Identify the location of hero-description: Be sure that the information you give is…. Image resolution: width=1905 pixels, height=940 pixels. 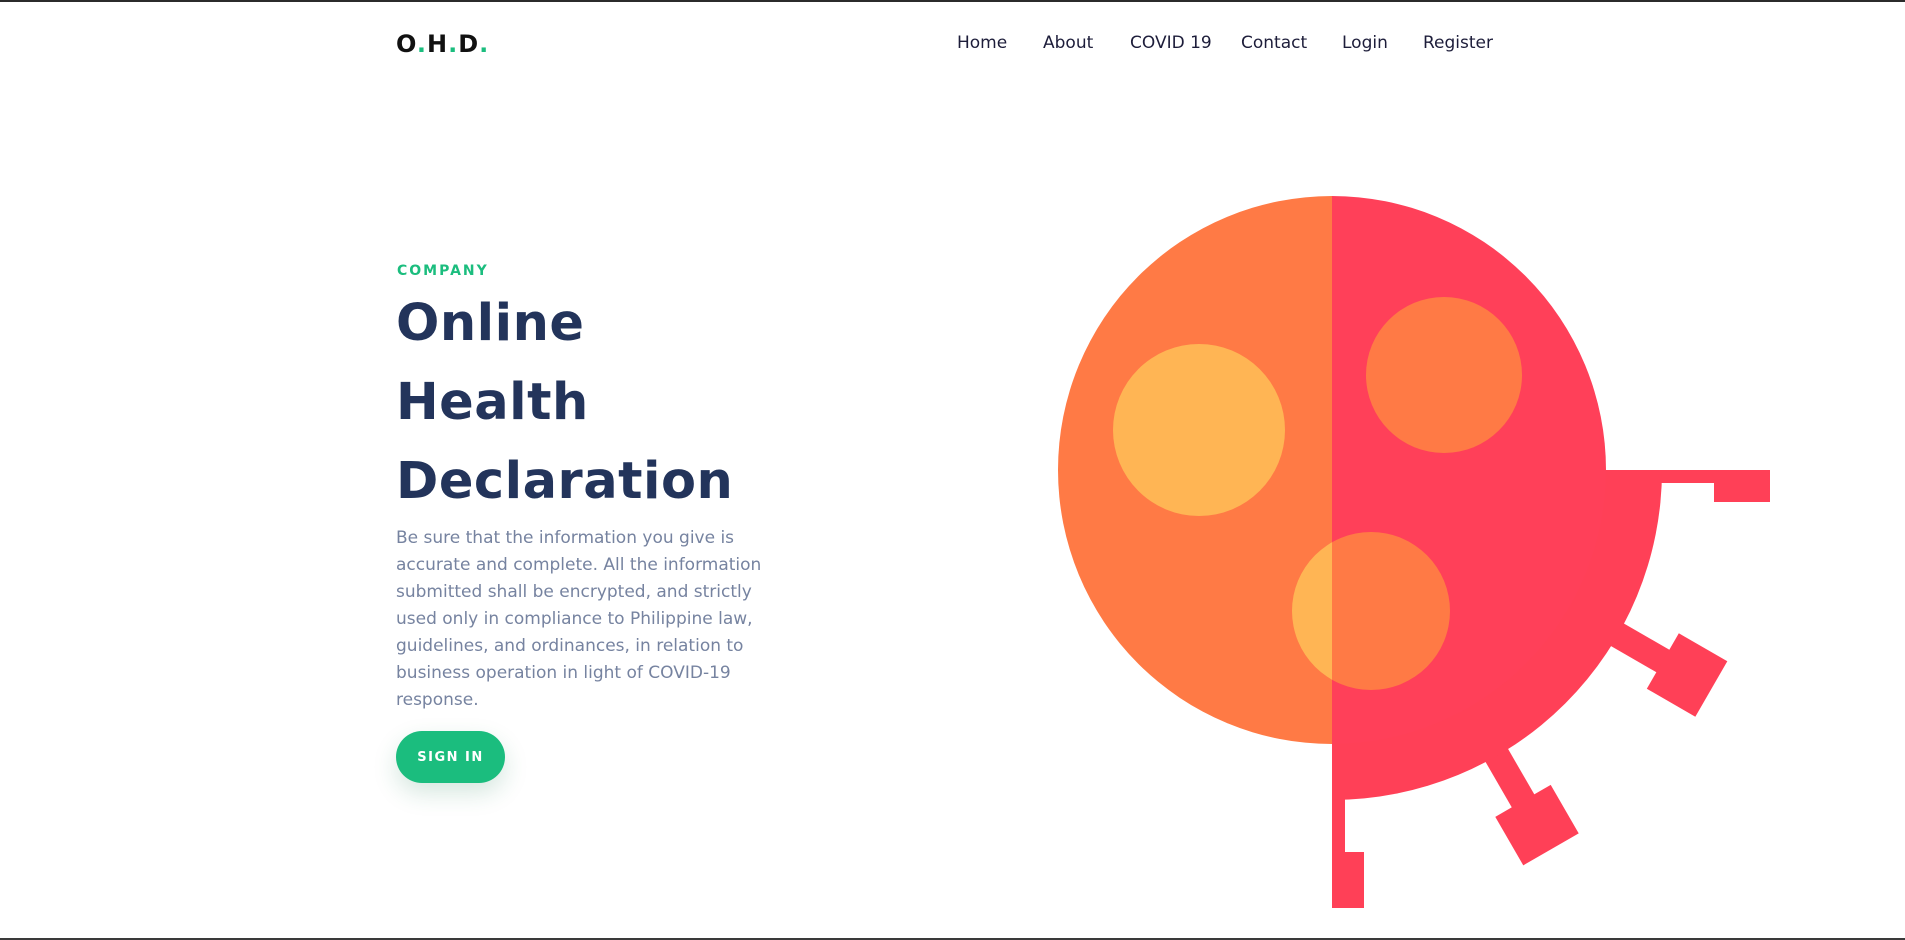
(579, 619).